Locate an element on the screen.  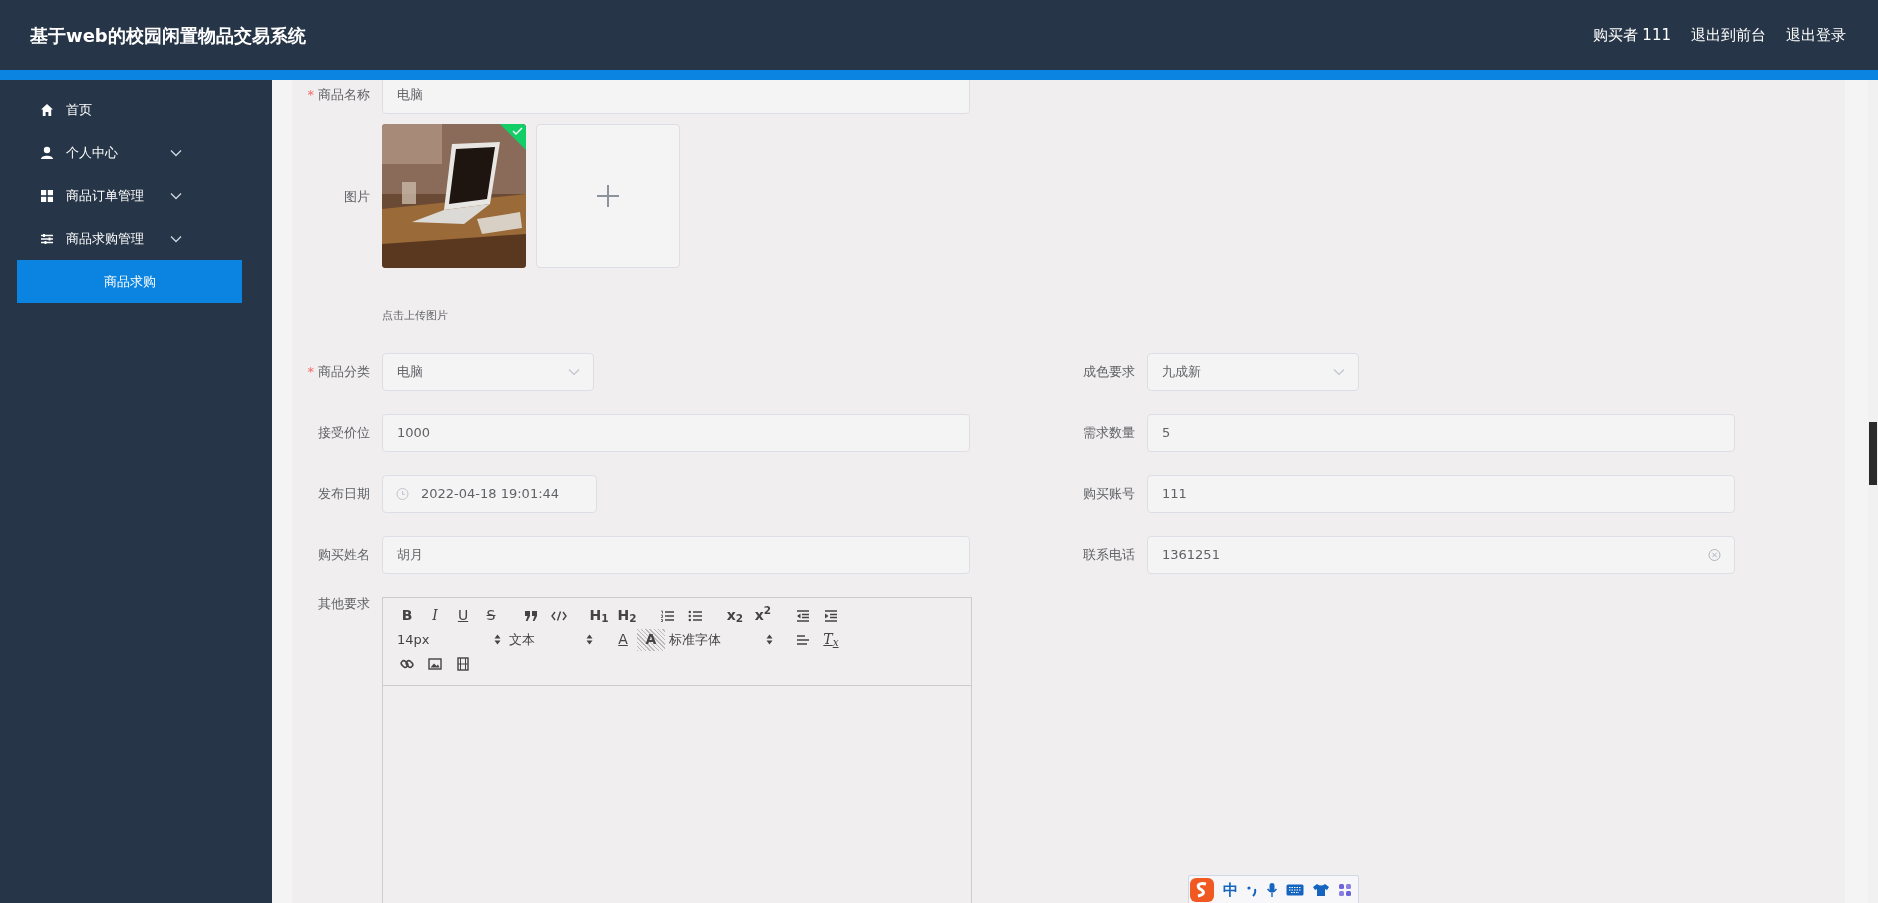
field-label: 其他要求 is located at coordinates (343, 603).